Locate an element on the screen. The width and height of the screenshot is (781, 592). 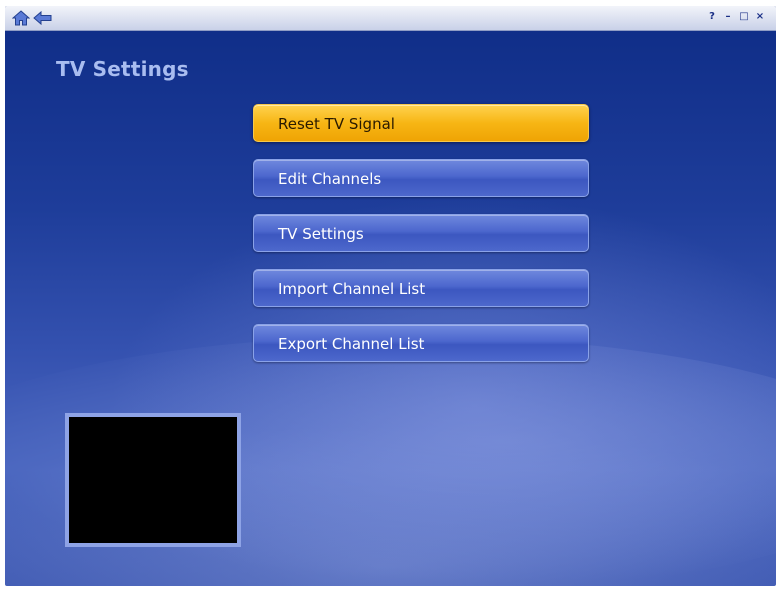
tv-settings-button: TV Settings is located at coordinates (421, 233).